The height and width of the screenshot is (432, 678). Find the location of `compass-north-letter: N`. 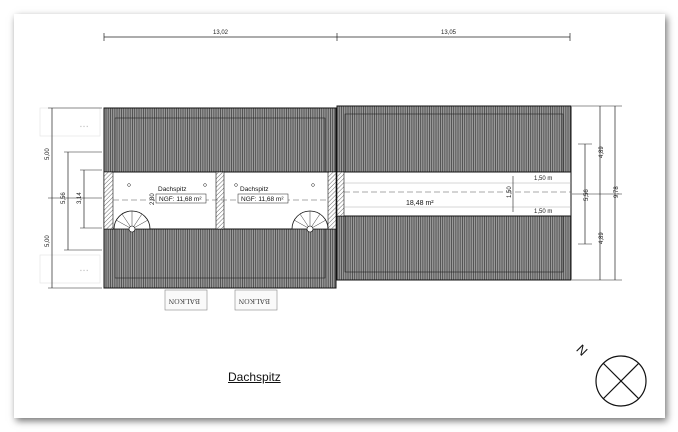

compass-north-letter: N is located at coordinates (581, 350).